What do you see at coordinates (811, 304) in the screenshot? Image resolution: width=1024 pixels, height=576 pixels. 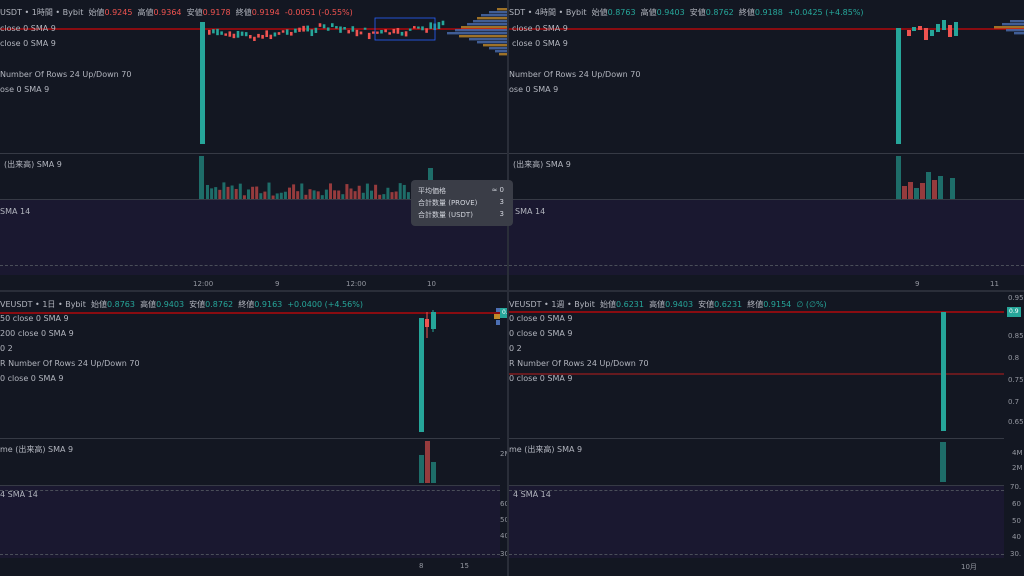 I see `change-value: ∅ (∅%)` at bounding box center [811, 304].